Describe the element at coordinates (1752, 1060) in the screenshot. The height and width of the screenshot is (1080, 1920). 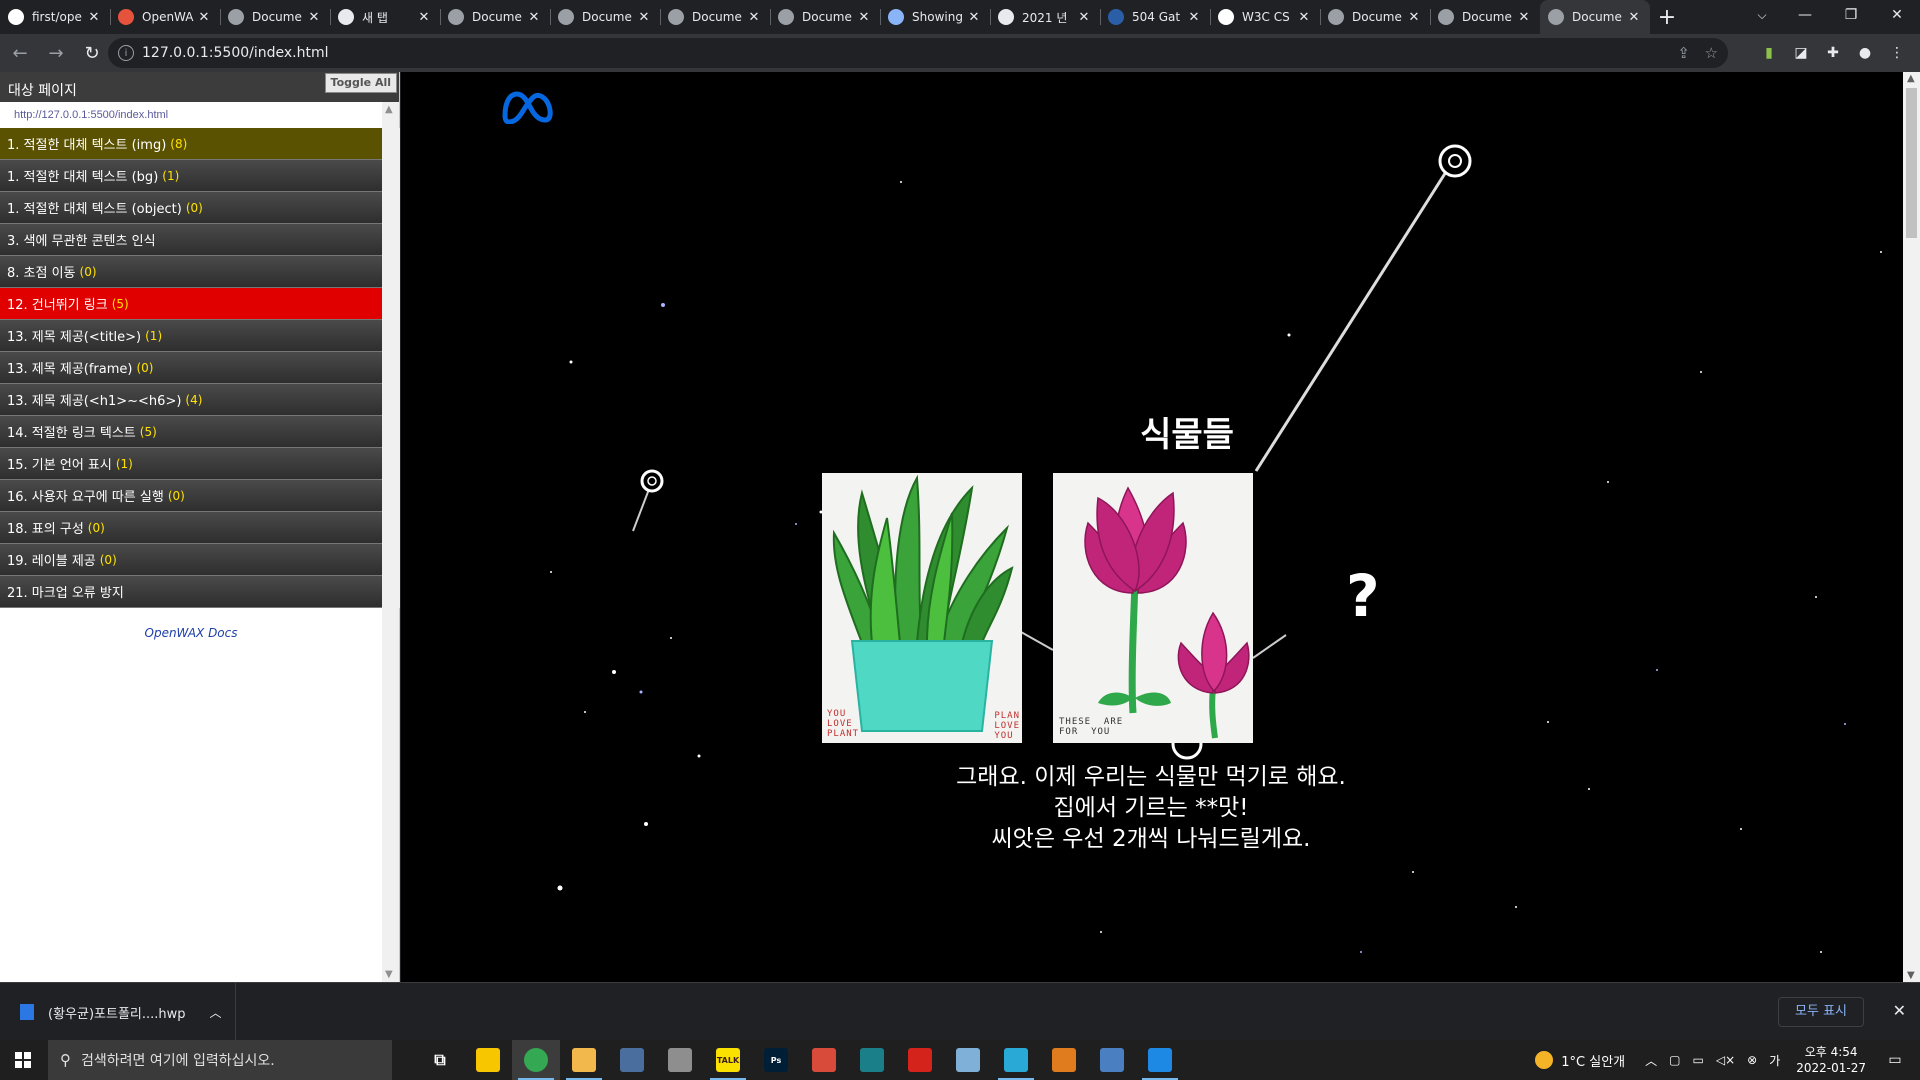
I see `tray-app-icon: ⊗` at that location.